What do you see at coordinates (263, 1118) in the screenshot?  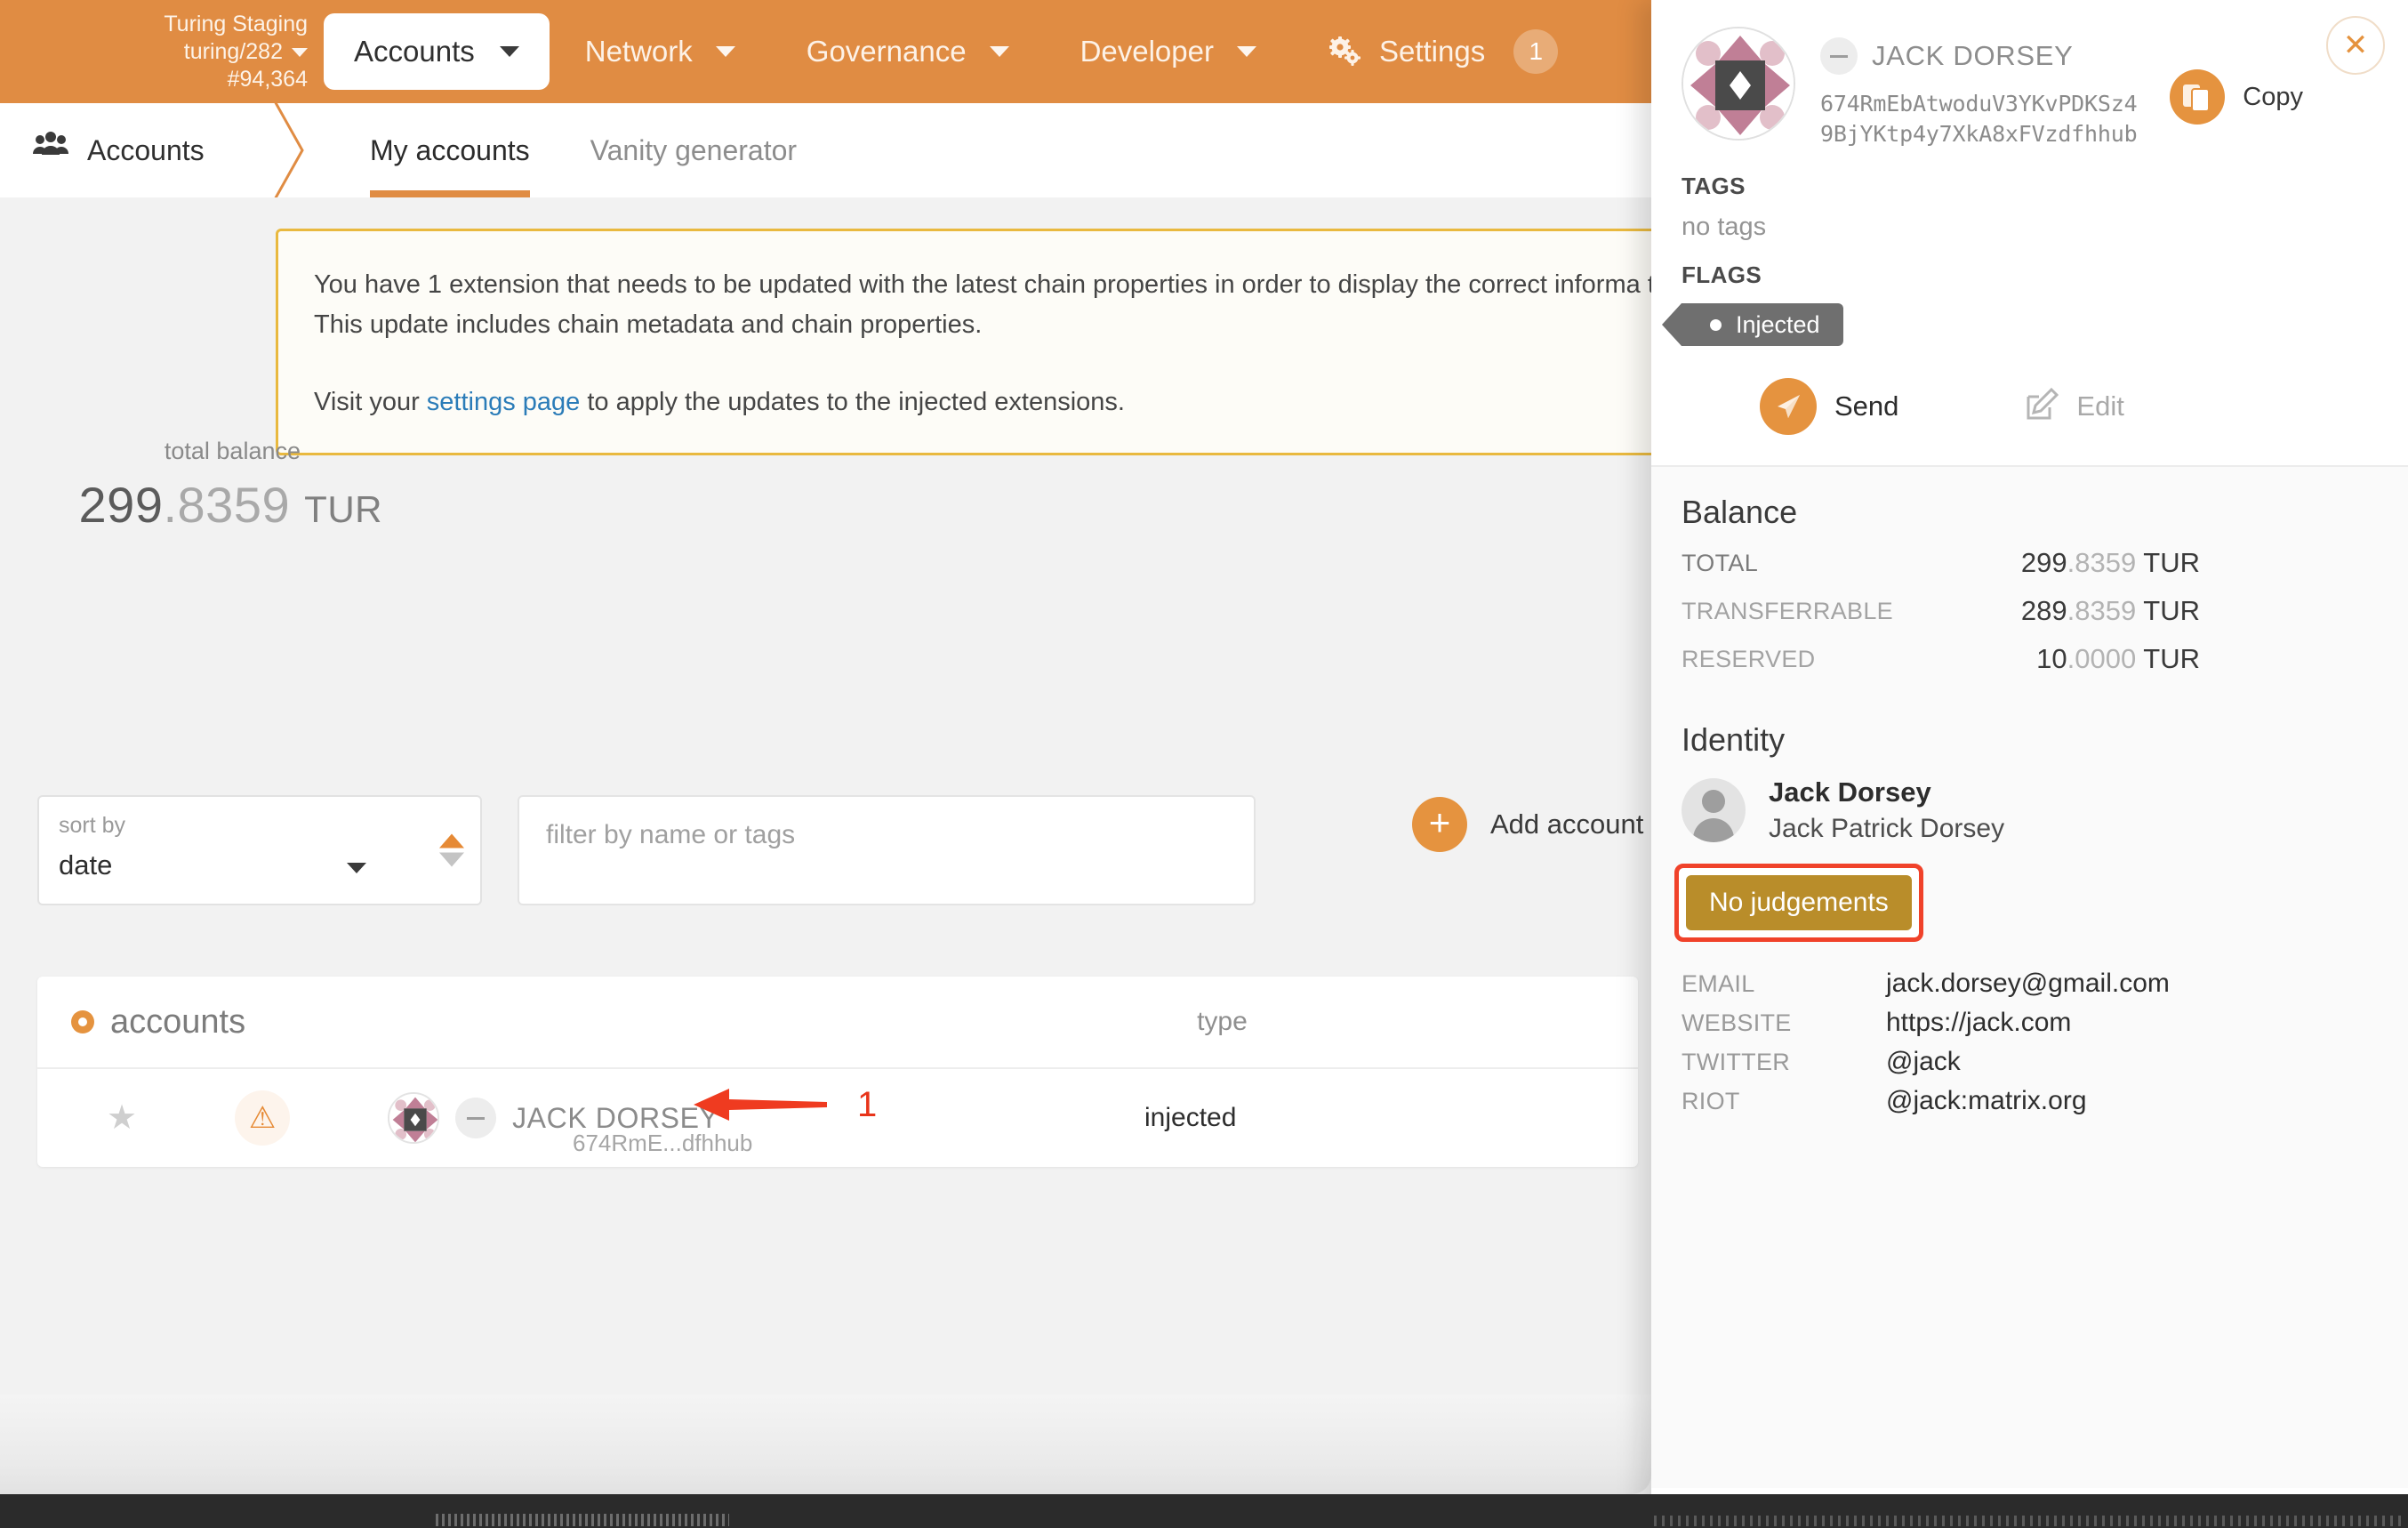 I see `warning-triangle-icon: ⚠` at bounding box center [263, 1118].